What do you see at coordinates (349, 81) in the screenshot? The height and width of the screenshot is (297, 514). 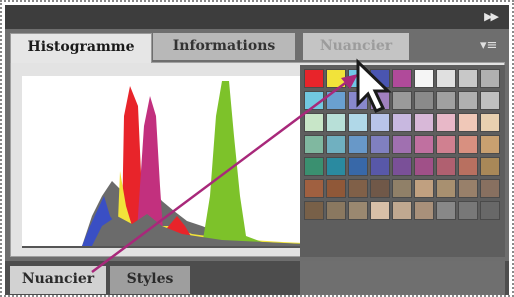 I see `drag-arrowhead` at bounding box center [349, 81].